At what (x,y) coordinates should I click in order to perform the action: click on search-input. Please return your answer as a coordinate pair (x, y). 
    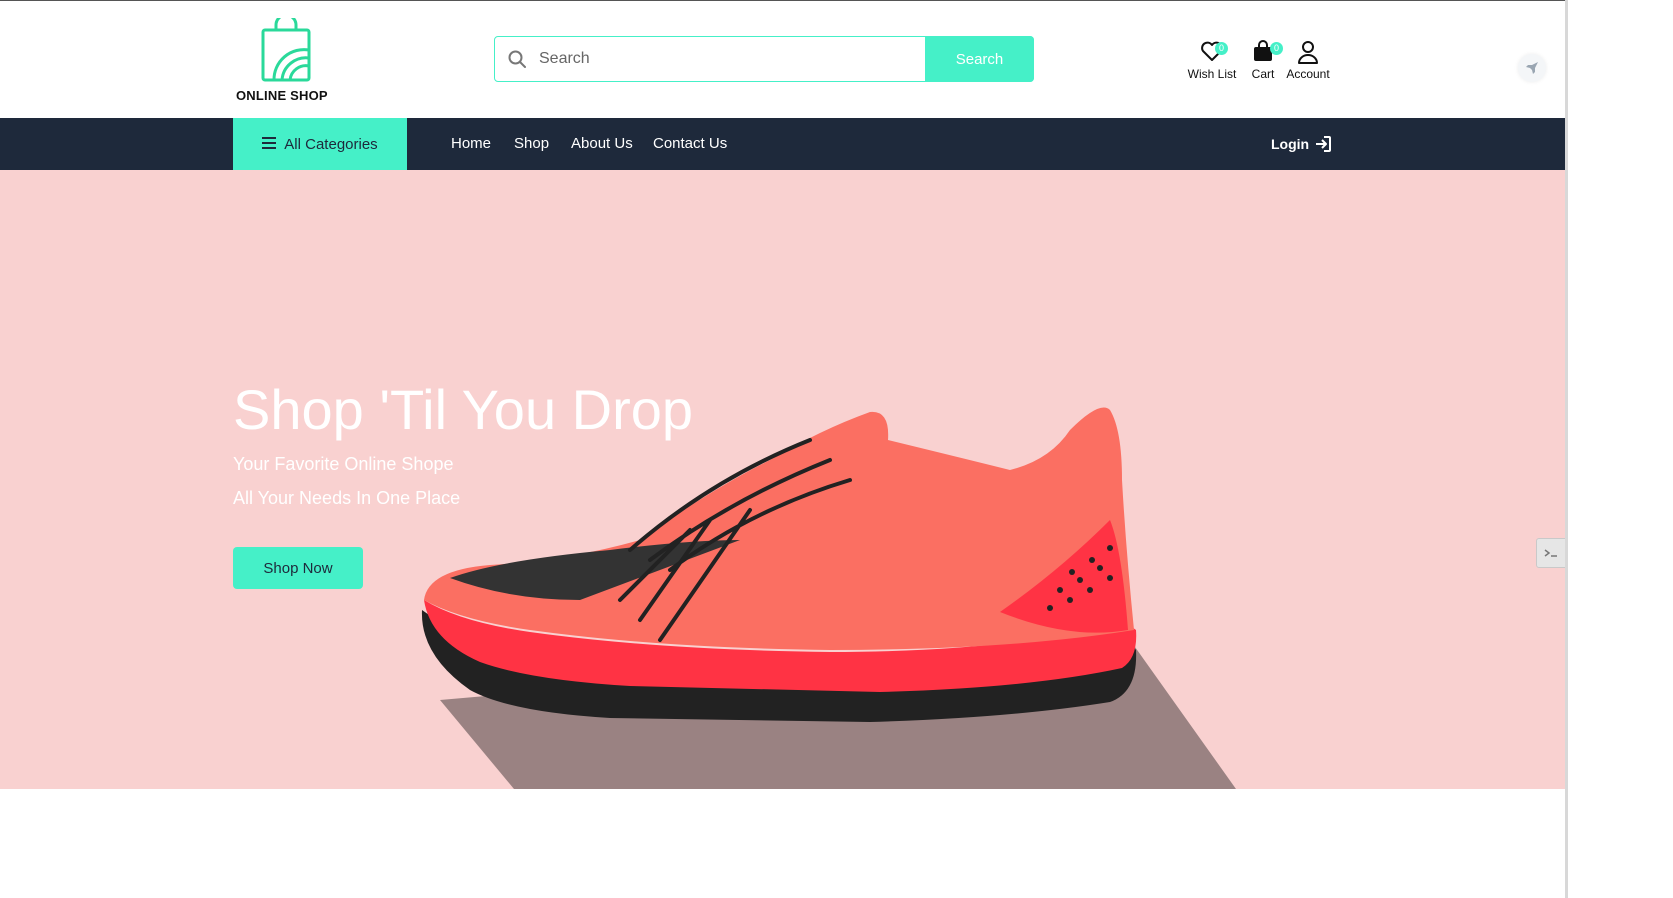
    Looking at the image, I should click on (729, 59).